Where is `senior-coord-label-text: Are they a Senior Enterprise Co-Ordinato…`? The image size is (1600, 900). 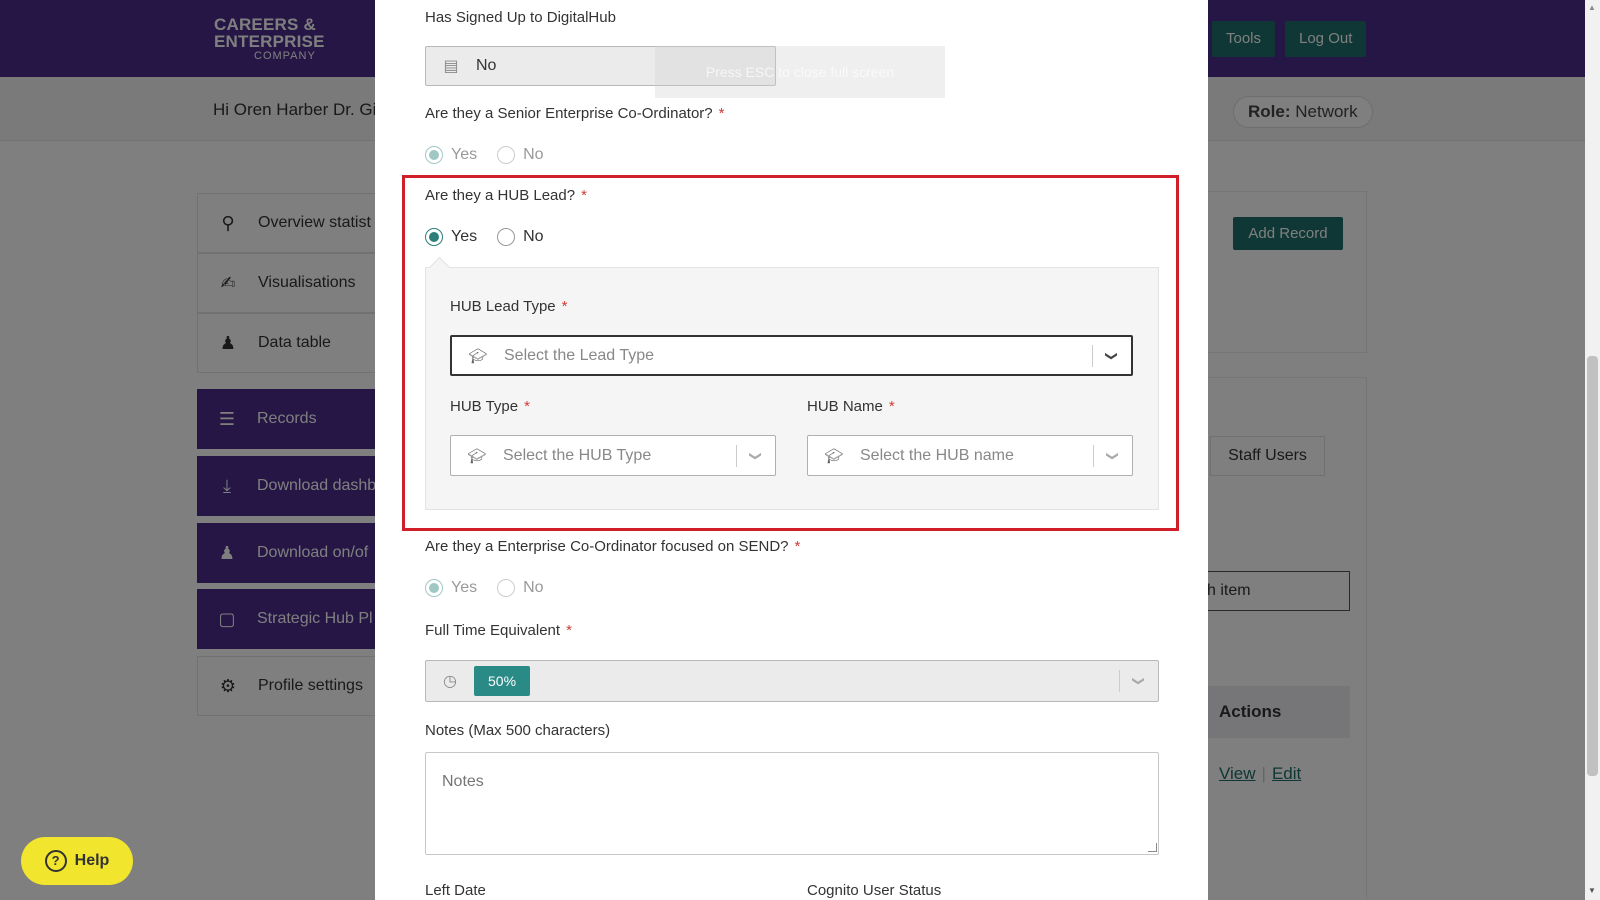 senior-coord-label-text: Are they a Senior Enterprise Co-Ordinato… is located at coordinates (569, 113).